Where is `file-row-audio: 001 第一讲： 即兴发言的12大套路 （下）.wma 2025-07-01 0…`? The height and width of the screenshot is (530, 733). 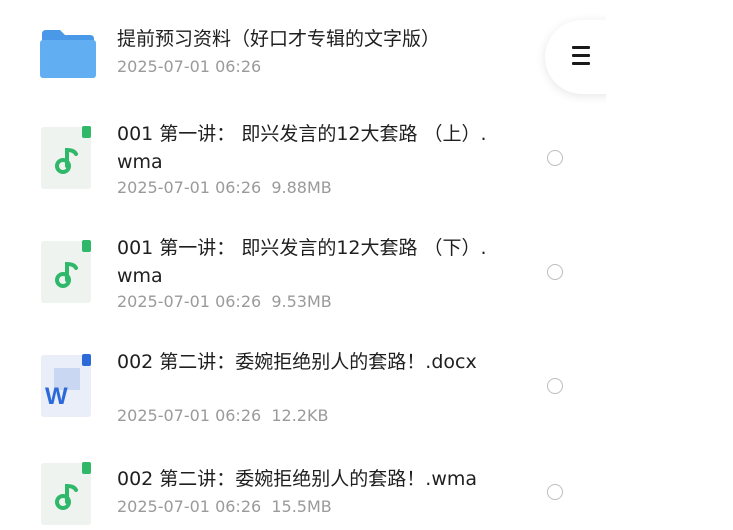 file-row-audio: 001 第一讲： 即兴发言的12大套路 （下）.wma 2025-07-01 0… is located at coordinates (303, 277).